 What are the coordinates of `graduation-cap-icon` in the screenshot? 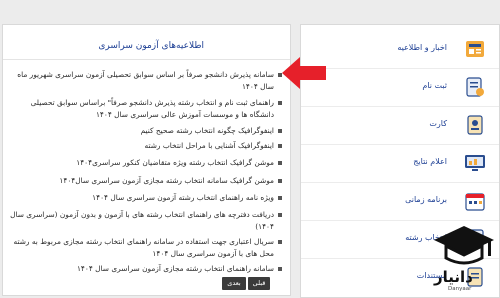 It's located at (464, 245).